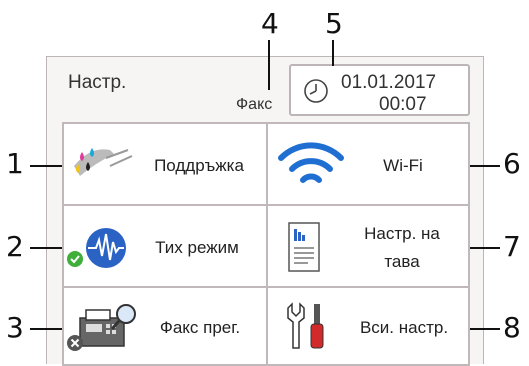 This screenshot has width=529, height=366. What do you see at coordinates (75, 343) in the screenshot?
I see `close-badge-icon` at bounding box center [75, 343].